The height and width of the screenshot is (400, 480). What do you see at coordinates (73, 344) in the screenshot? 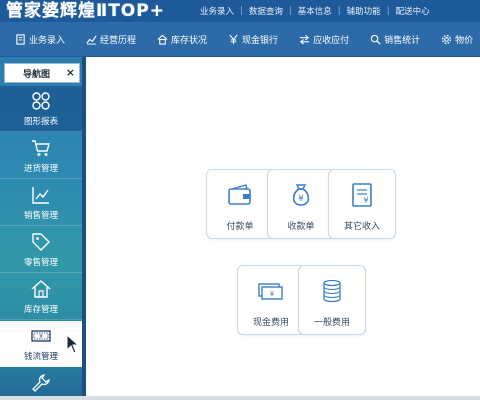
I see `mouse-cursor-icon` at bounding box center [73, 344].